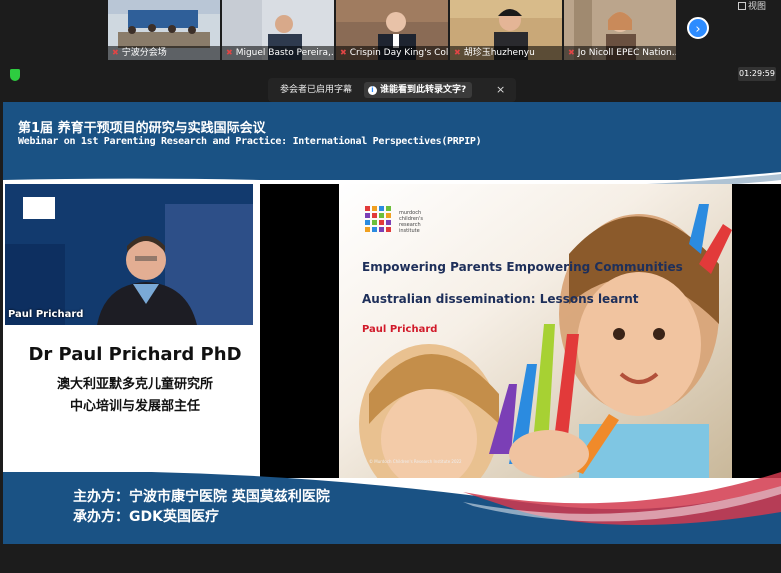 The image size is (781, 573). What do you see at coordinates (418, 90) in the screenshot?
I see `who-can-see-transcript-button: i 谁能看到此转录文字?` at bounding box center [418, 90].